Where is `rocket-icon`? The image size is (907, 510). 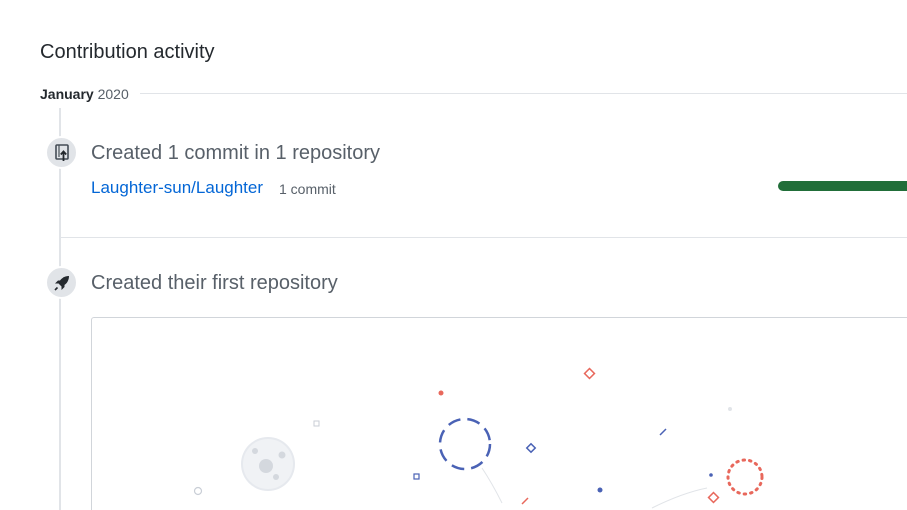 rocket-icon is located at coordinates (61, 282).